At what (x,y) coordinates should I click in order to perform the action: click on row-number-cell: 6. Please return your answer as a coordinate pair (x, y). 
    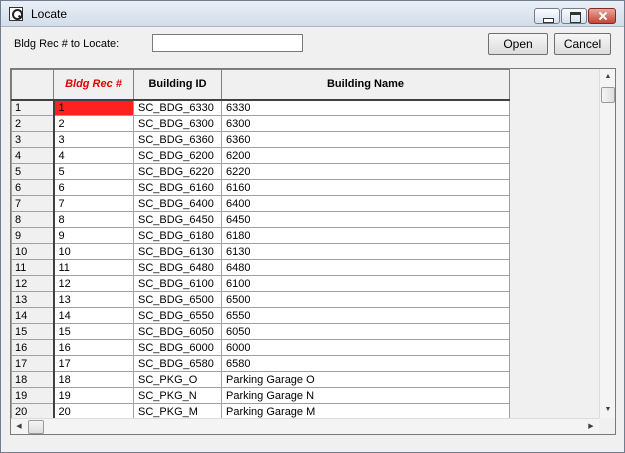
    Looking at the image, I should click on (33, 187).